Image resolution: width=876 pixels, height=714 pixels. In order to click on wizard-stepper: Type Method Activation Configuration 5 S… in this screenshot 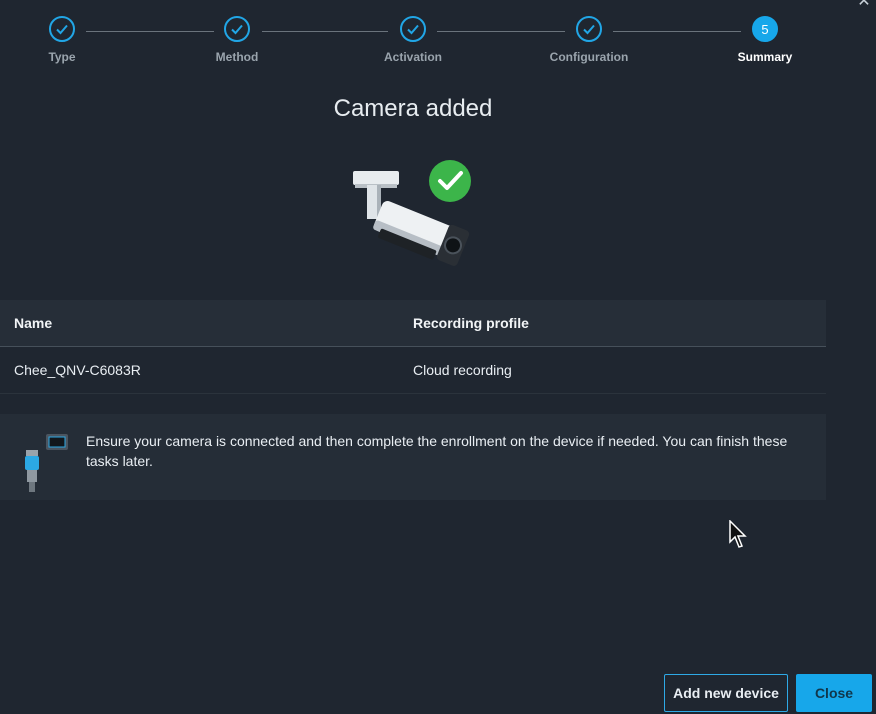, I will do `click(438, 40)`.